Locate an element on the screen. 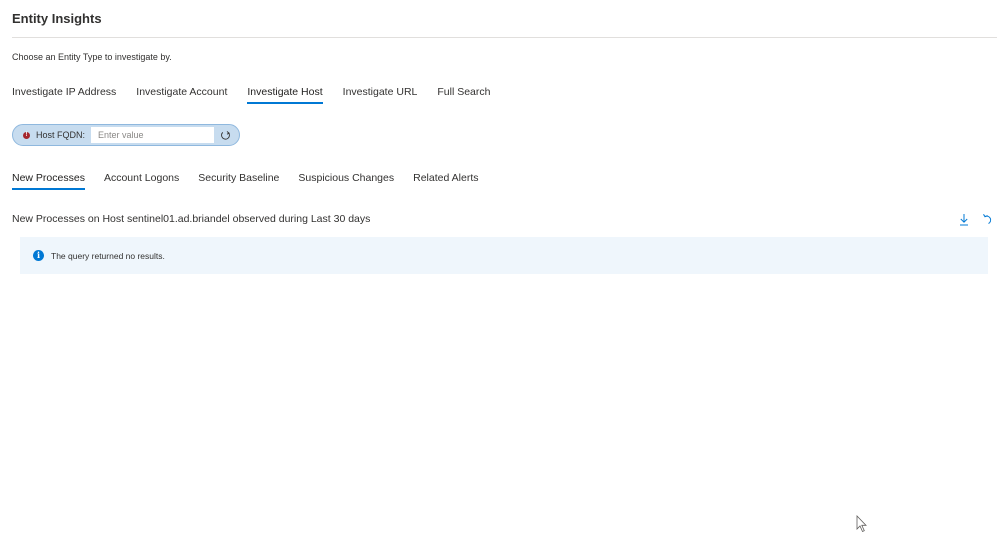 The width and height of the screenshot is (998, 547). host-fqdn-parameter: ! Host FQDN: is located at coordinates (126, 135).